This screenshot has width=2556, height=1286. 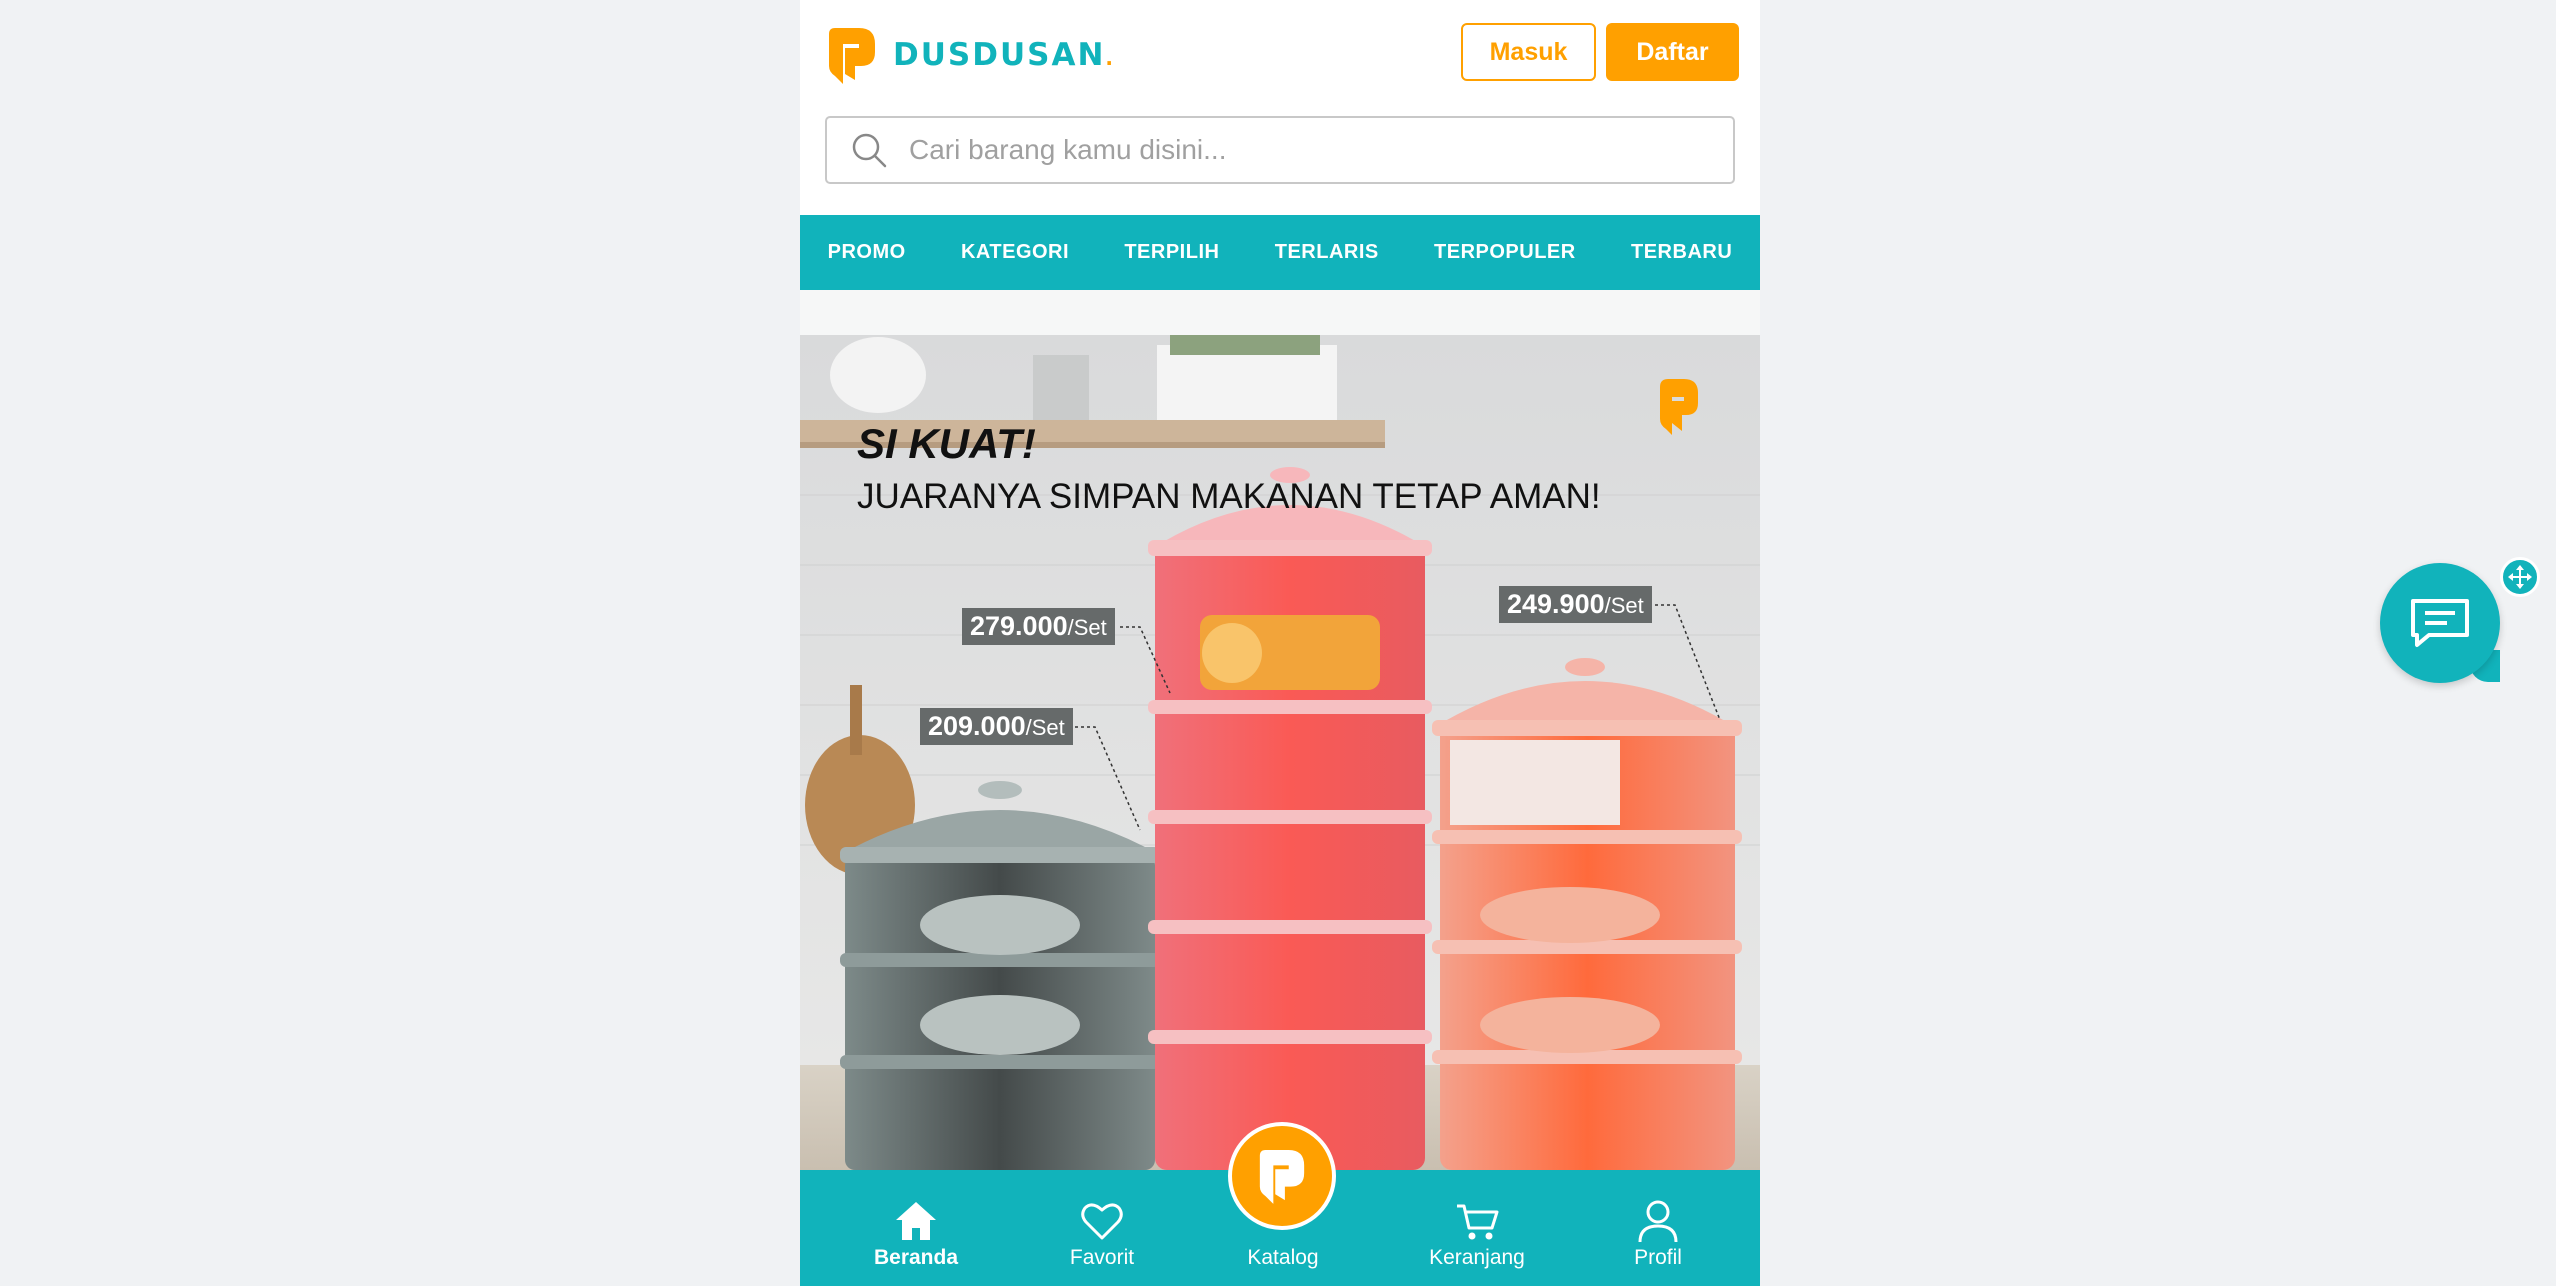 What do you see at coordinates (1102, 1257) in the screenshot?
I see `bottom-nav-label: Favorit` at bounding box center [1102, 1257].